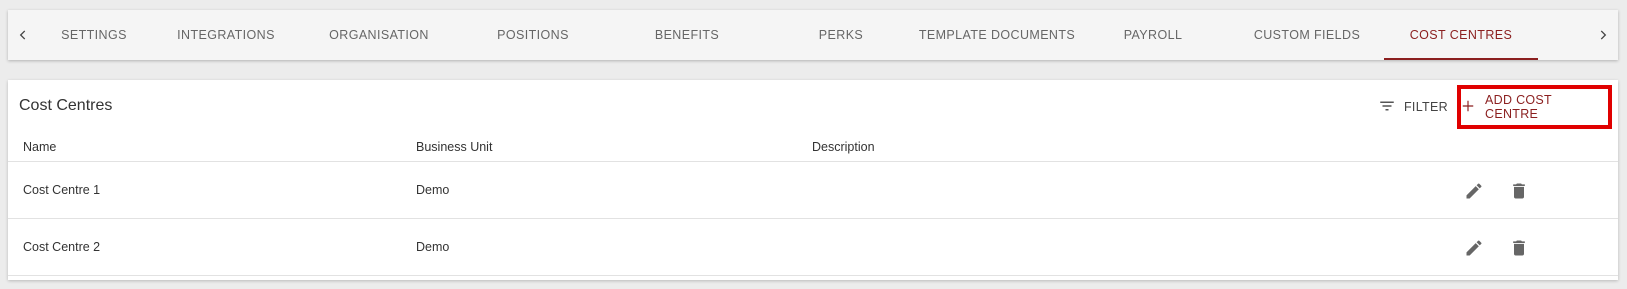  Describe the element at coordinates (997, 35) in the screenshot. I see `tab-template-documents: TEMPLATE DOCUMENTS` at that location.